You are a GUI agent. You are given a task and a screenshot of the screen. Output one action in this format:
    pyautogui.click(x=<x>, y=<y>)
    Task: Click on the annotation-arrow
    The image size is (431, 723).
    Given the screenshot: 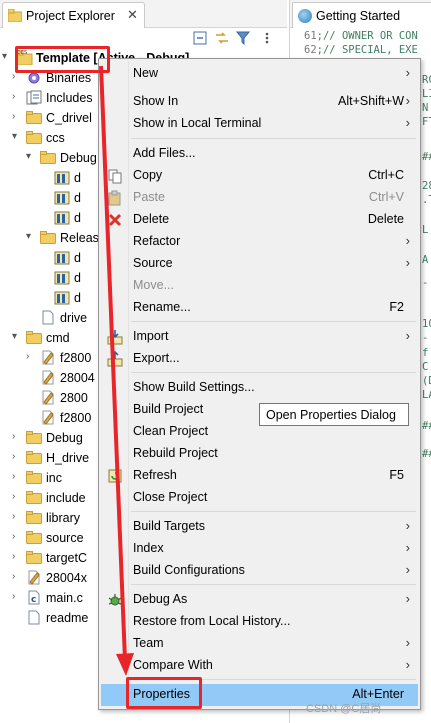 What is the action you would take?
    pyautogui.click(x=116, y=370)
    